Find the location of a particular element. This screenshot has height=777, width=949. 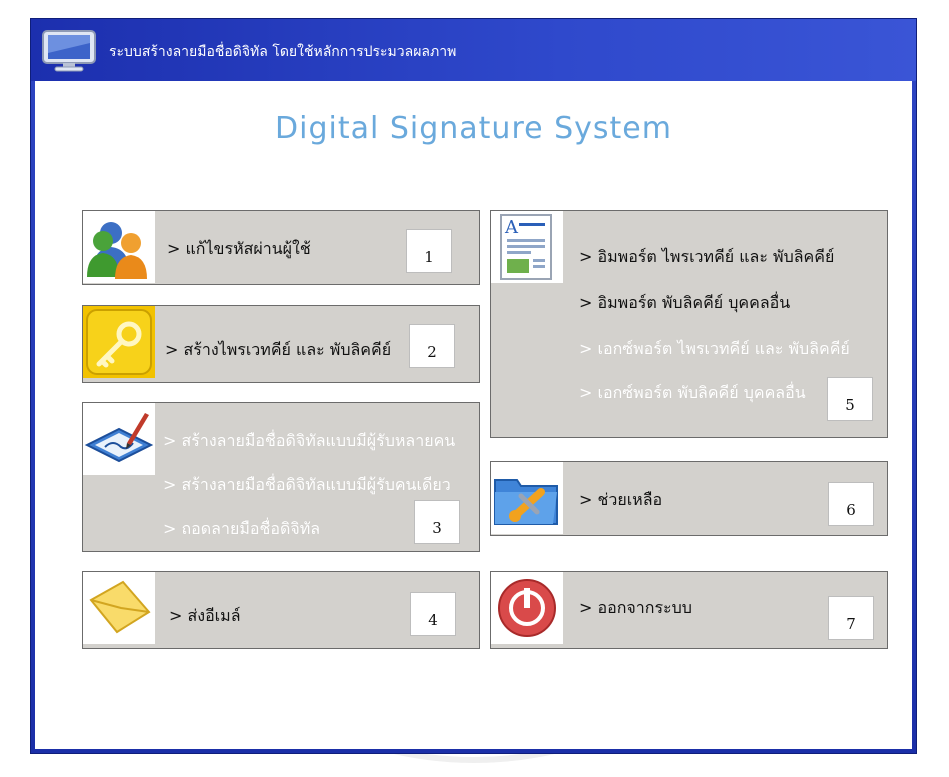

power-icon is located at coordinates (527, 608).